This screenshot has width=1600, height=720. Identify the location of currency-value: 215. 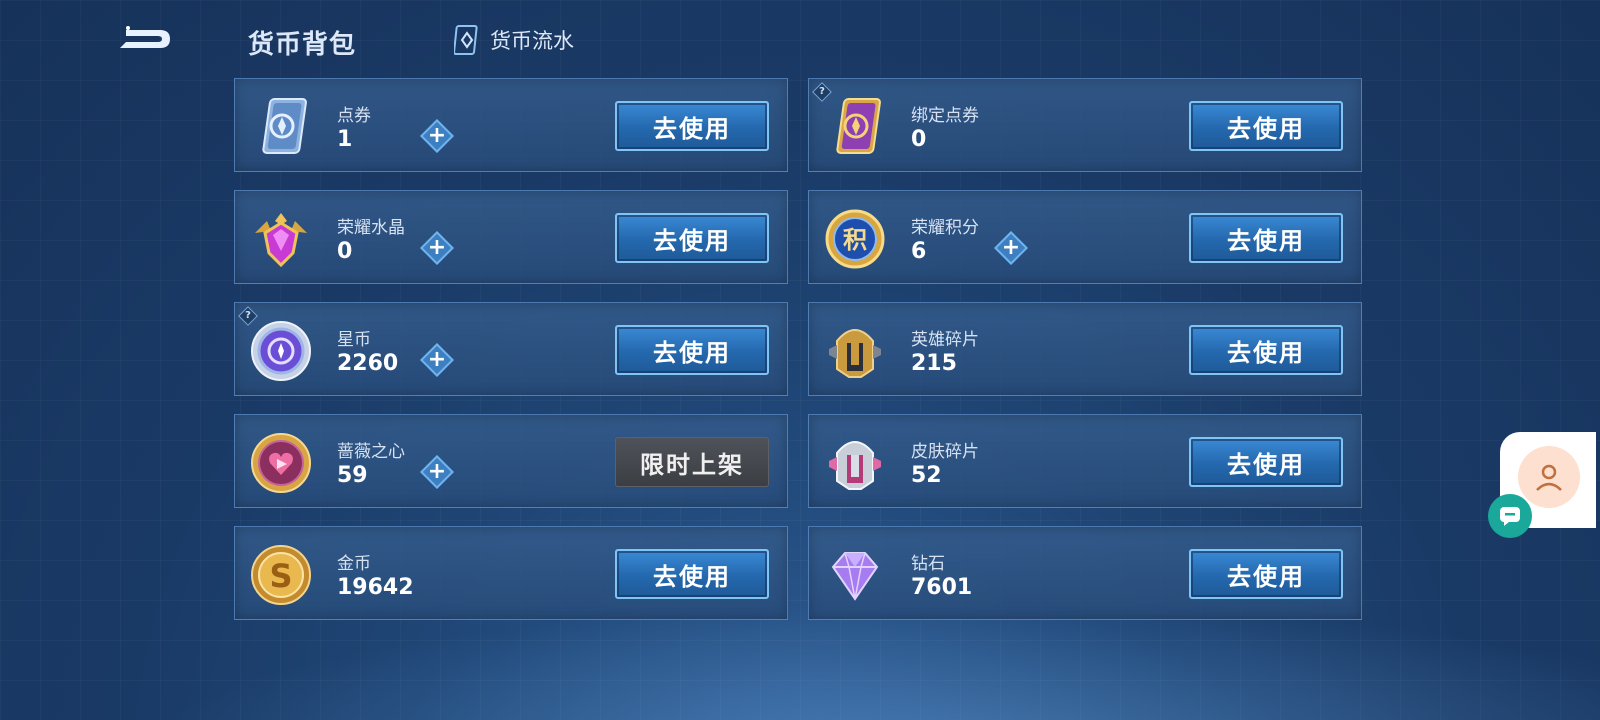
(934, 363).